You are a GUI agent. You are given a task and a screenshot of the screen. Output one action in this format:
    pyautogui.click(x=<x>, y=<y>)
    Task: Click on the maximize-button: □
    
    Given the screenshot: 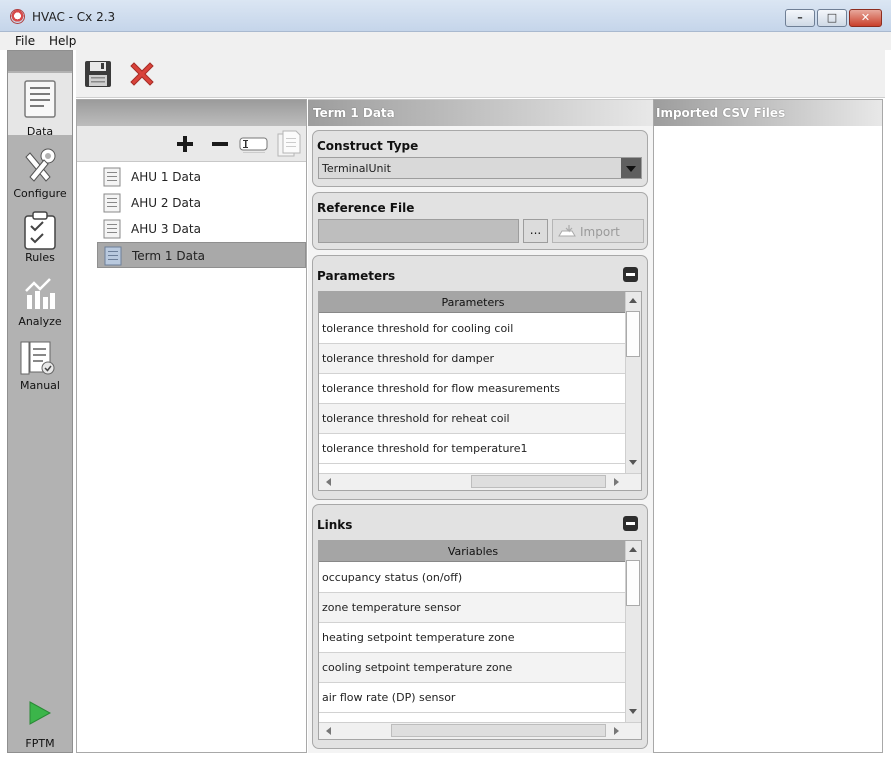 What is the action you would take?
    pyautogui.click(x=832, y=18)
    